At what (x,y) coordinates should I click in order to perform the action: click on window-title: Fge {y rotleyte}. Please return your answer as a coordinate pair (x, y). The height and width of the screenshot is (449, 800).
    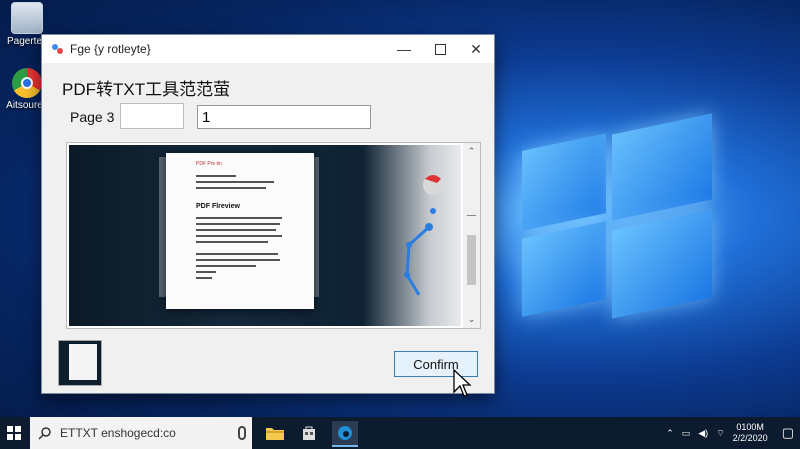
    Looking at the image, I should click on (110, 49).